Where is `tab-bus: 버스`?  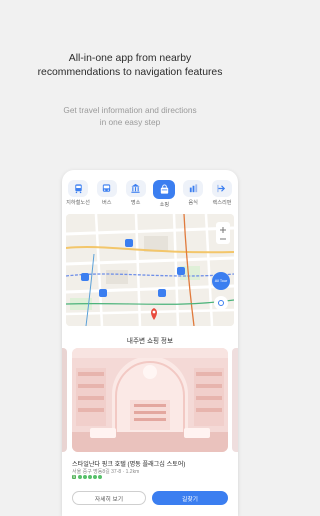
tab-bus: 버스 is located at coordinates (107, 195).